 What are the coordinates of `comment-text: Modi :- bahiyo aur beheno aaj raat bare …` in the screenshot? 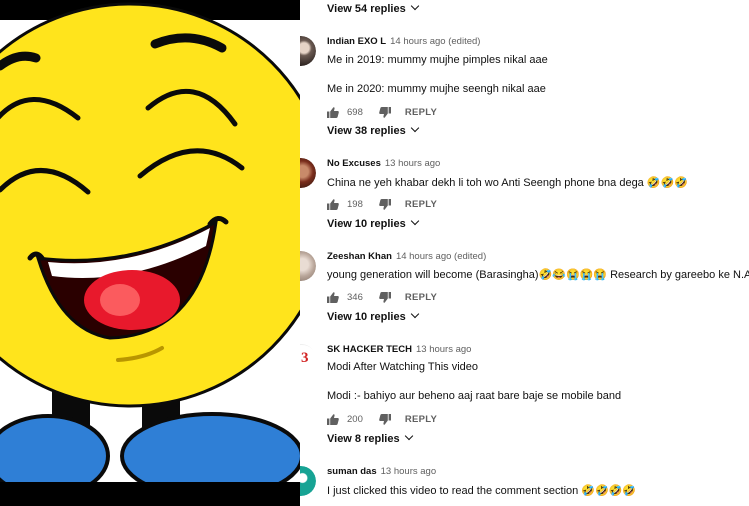 It's located at (474, 396).